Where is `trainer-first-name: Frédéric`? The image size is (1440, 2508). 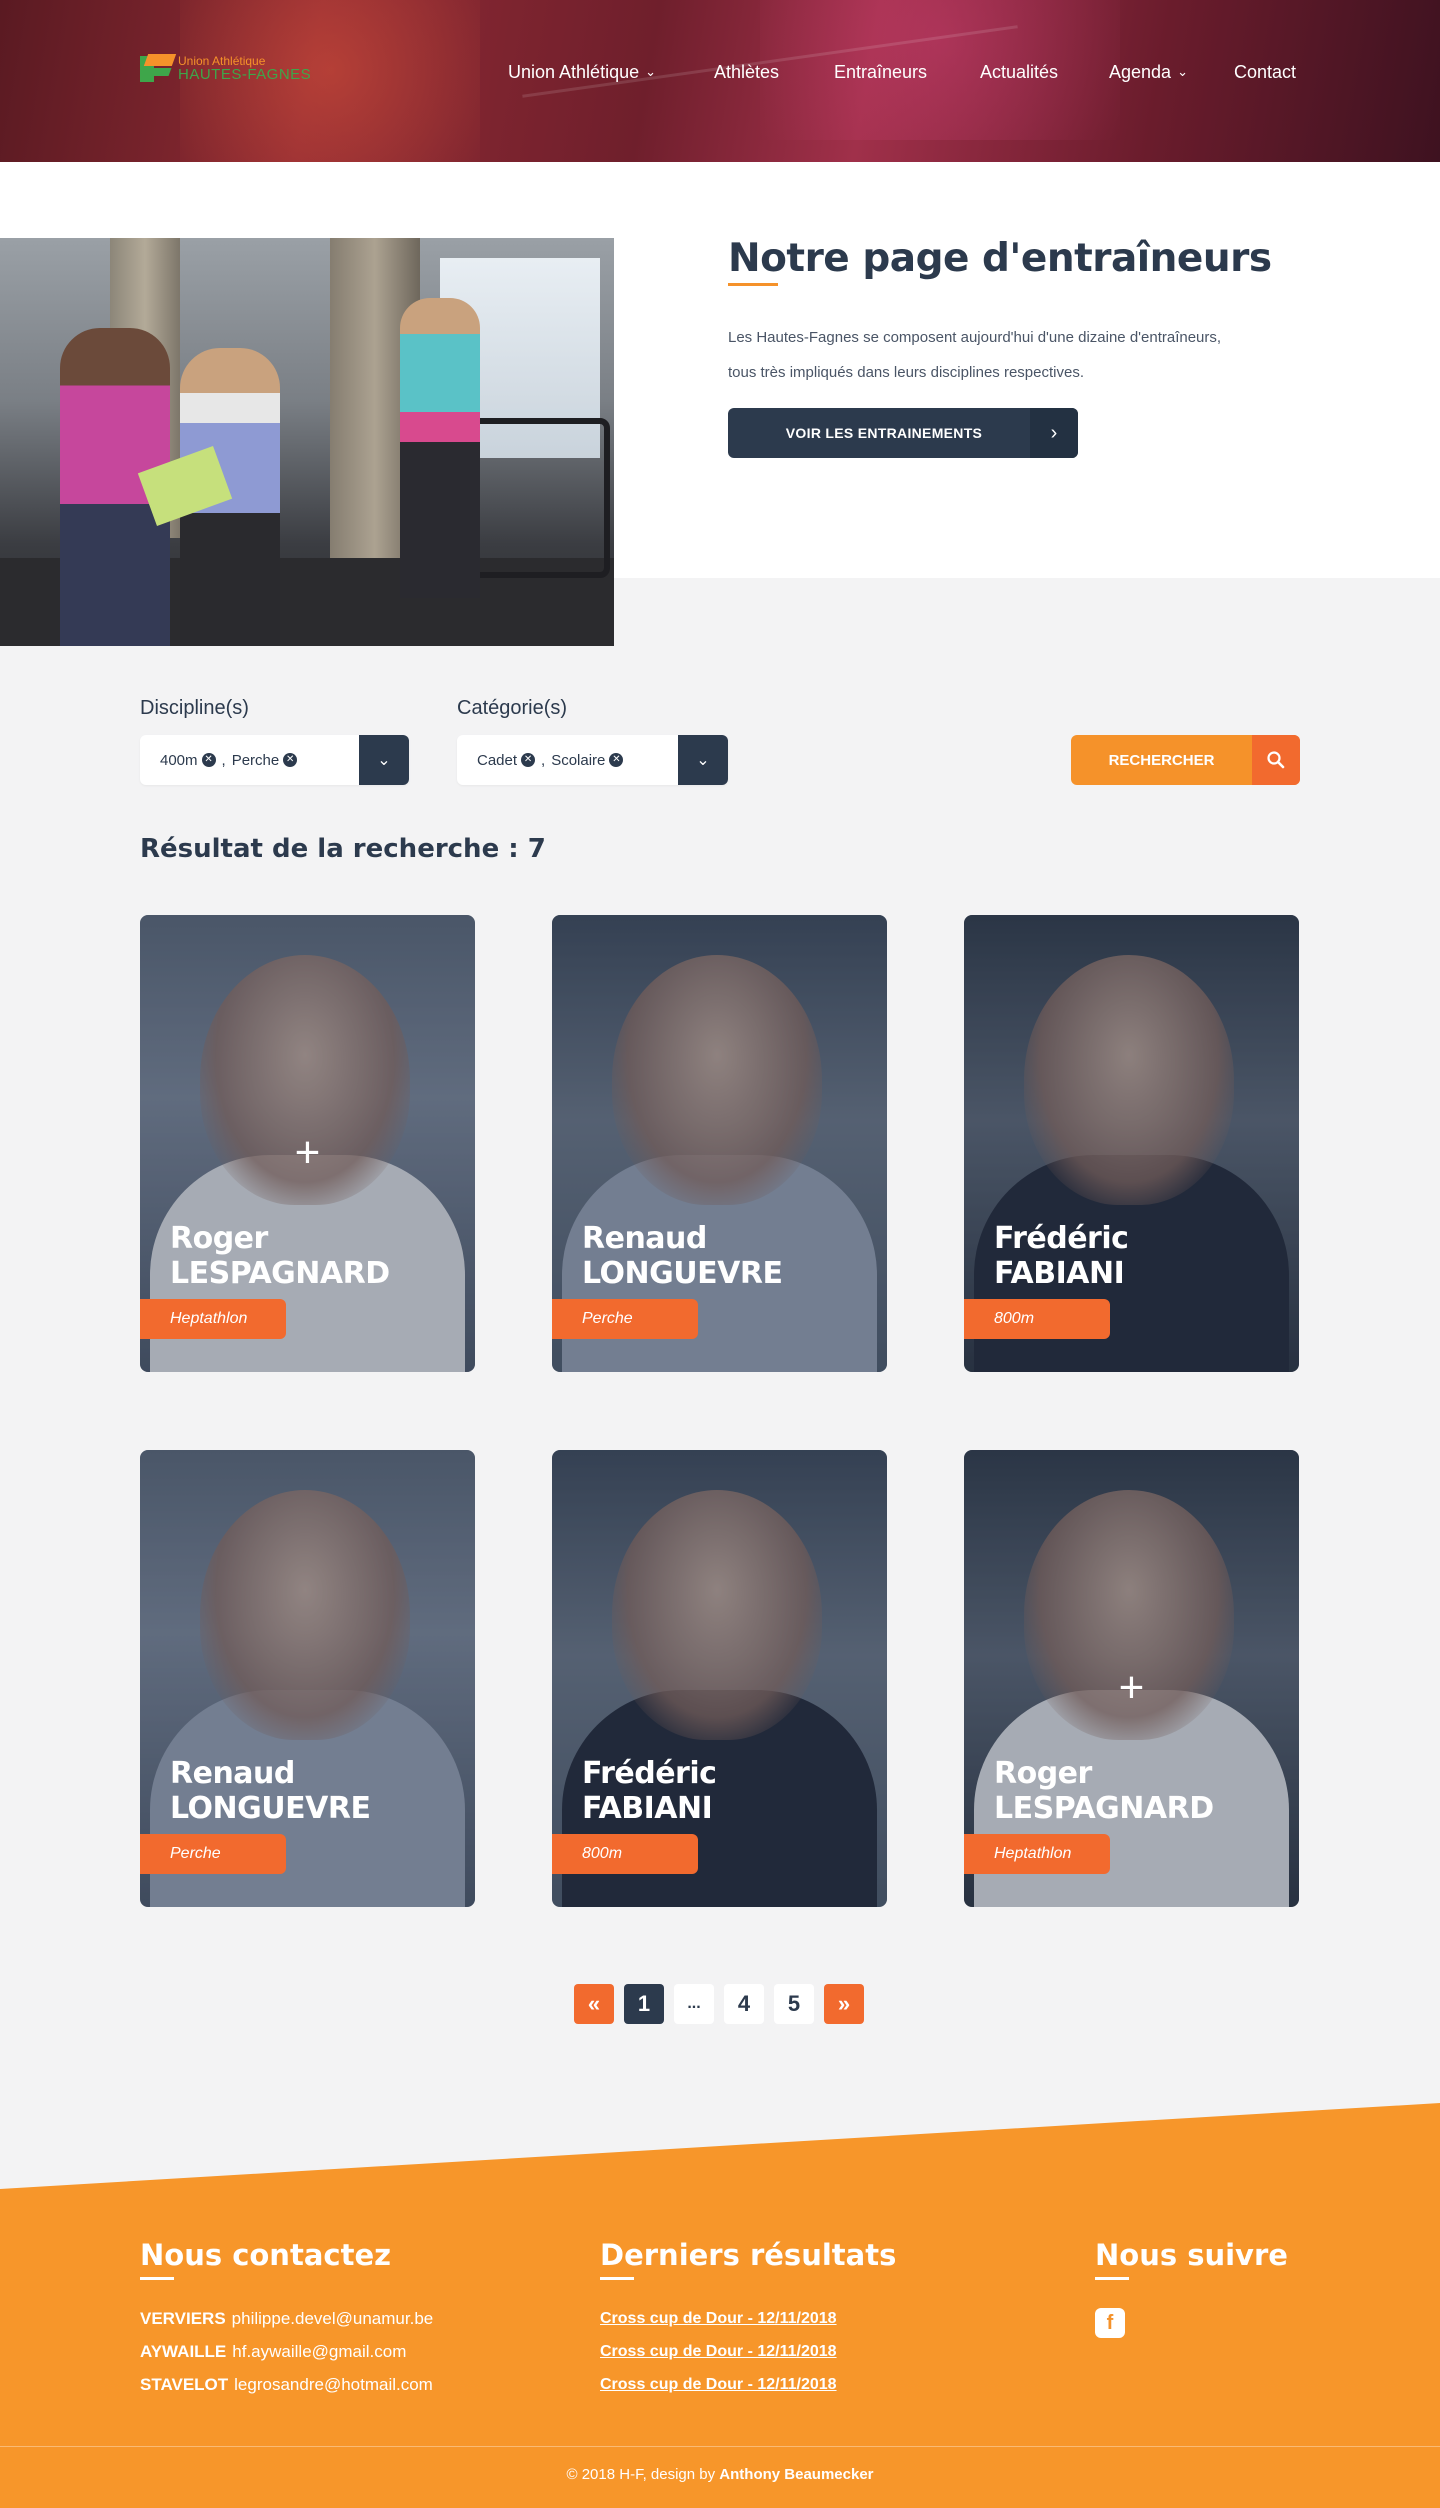
trainer-first-name: Frédéric is located at coordinates (649, 1773).